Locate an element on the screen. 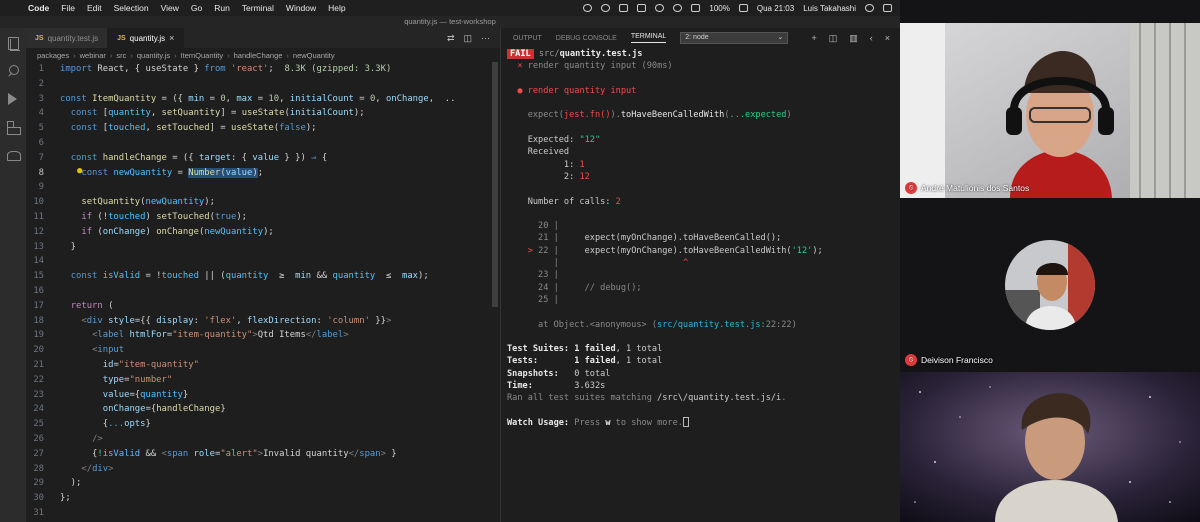  line-number: 15 is located at coordinates (43, 276).